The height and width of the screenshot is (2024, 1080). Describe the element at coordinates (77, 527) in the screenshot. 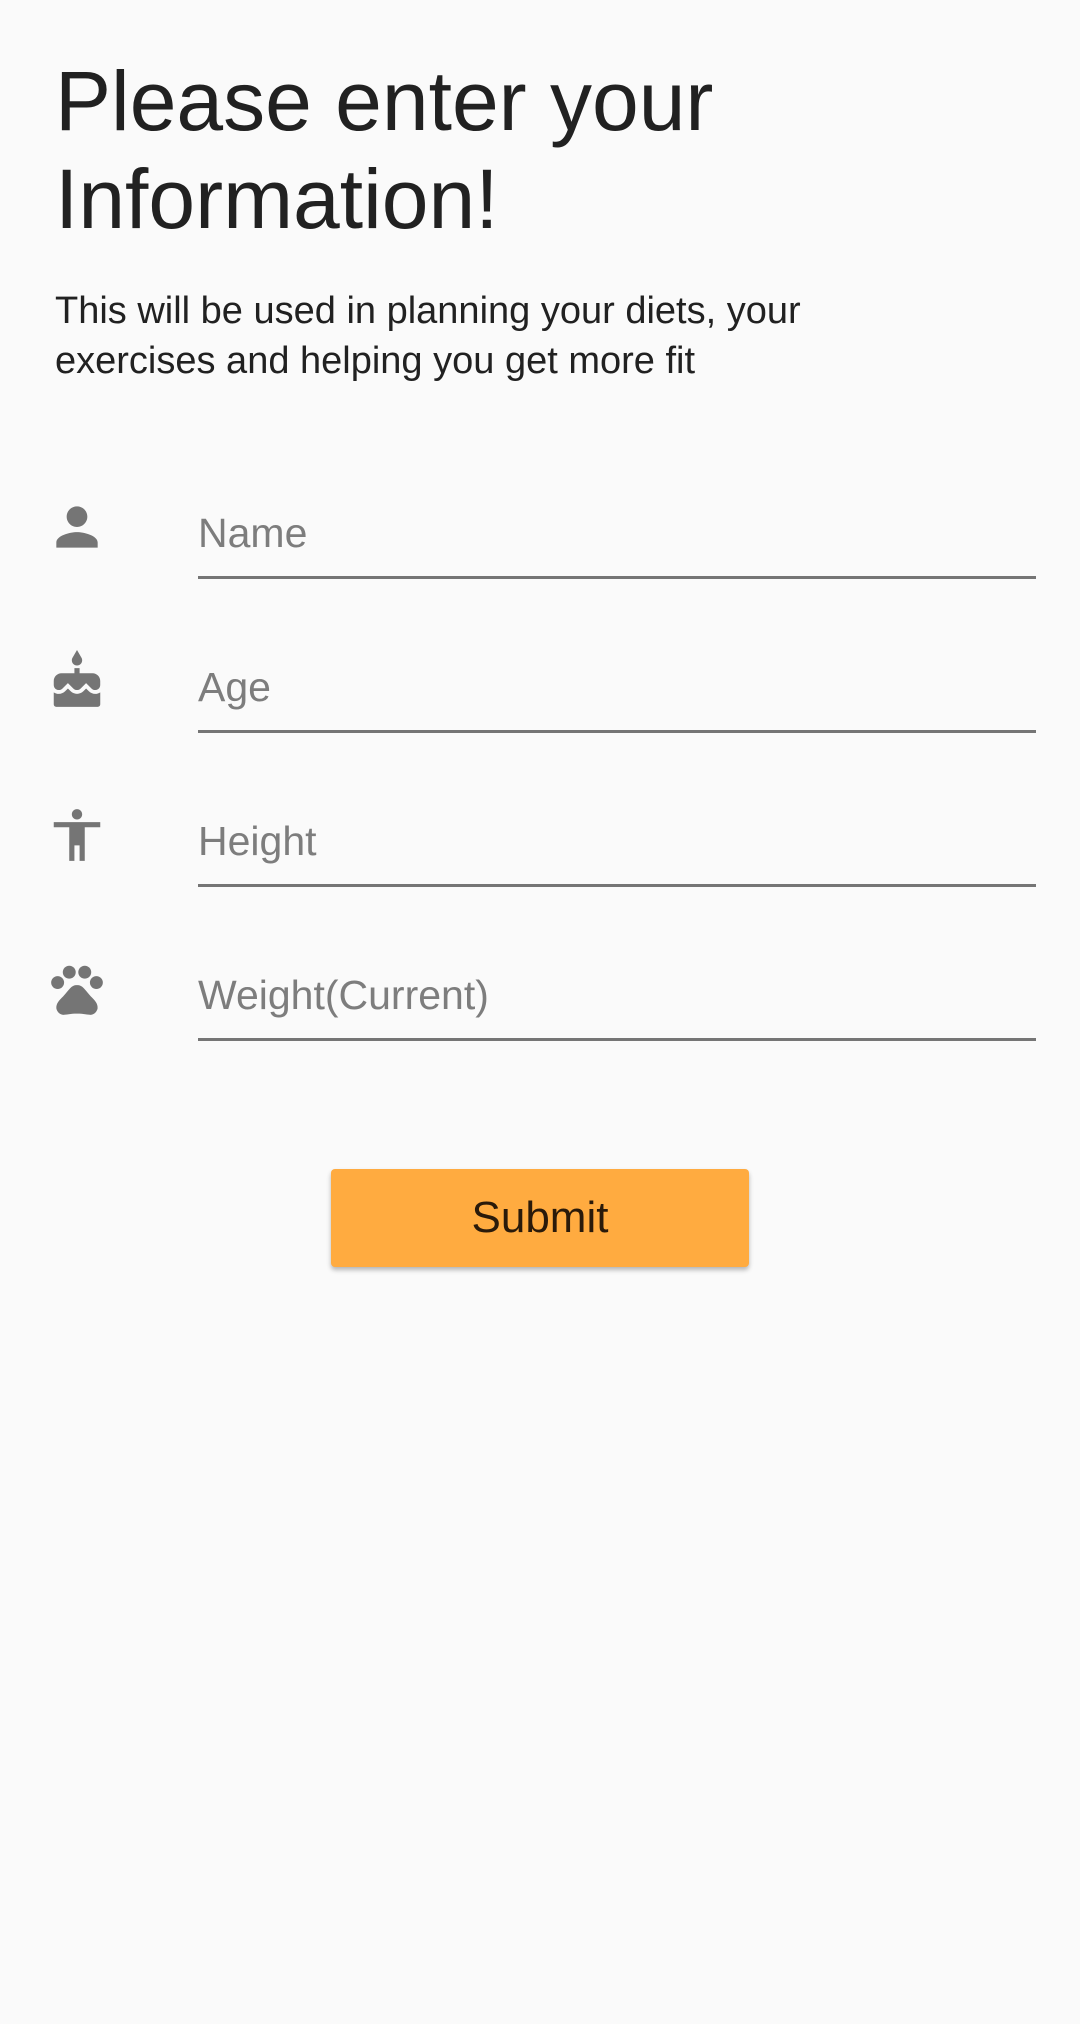

I see `person-icon` at that location.